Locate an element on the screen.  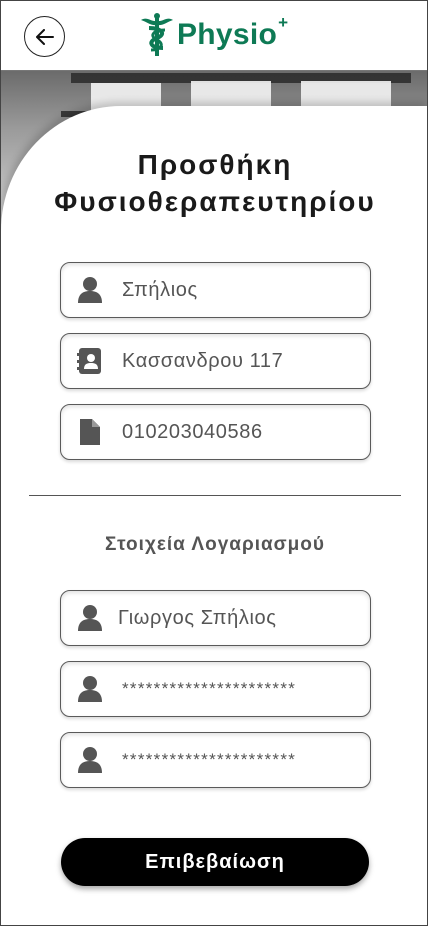
confirm-password-field: ********************** is located at coordinates (215, 760).